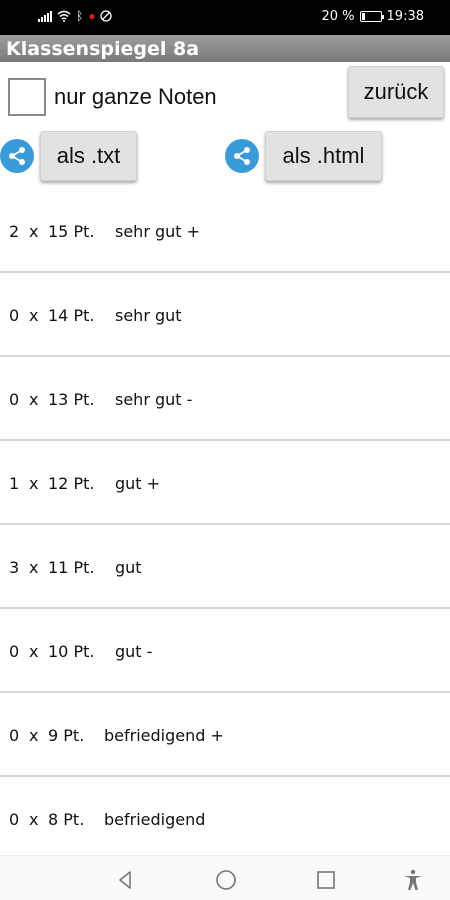 The image size is (450, 900). What do you see at coordinates (88, 156) in the screenshot?
I see `export-txt-button: als .txt` at bounding box center [88, 156].